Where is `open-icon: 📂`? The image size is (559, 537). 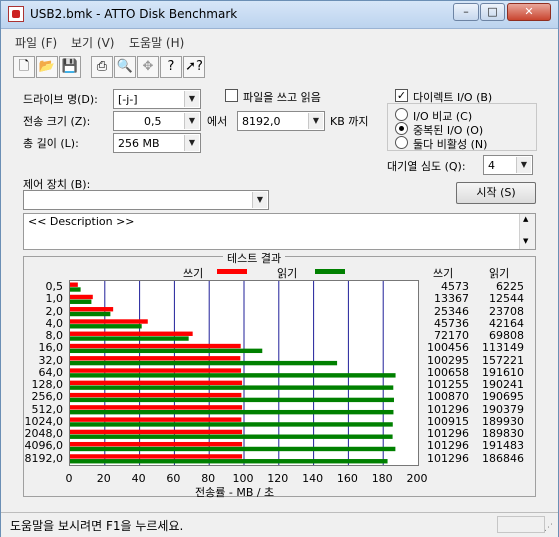 open-icon: 📂 is located at coordinates (47, 67).